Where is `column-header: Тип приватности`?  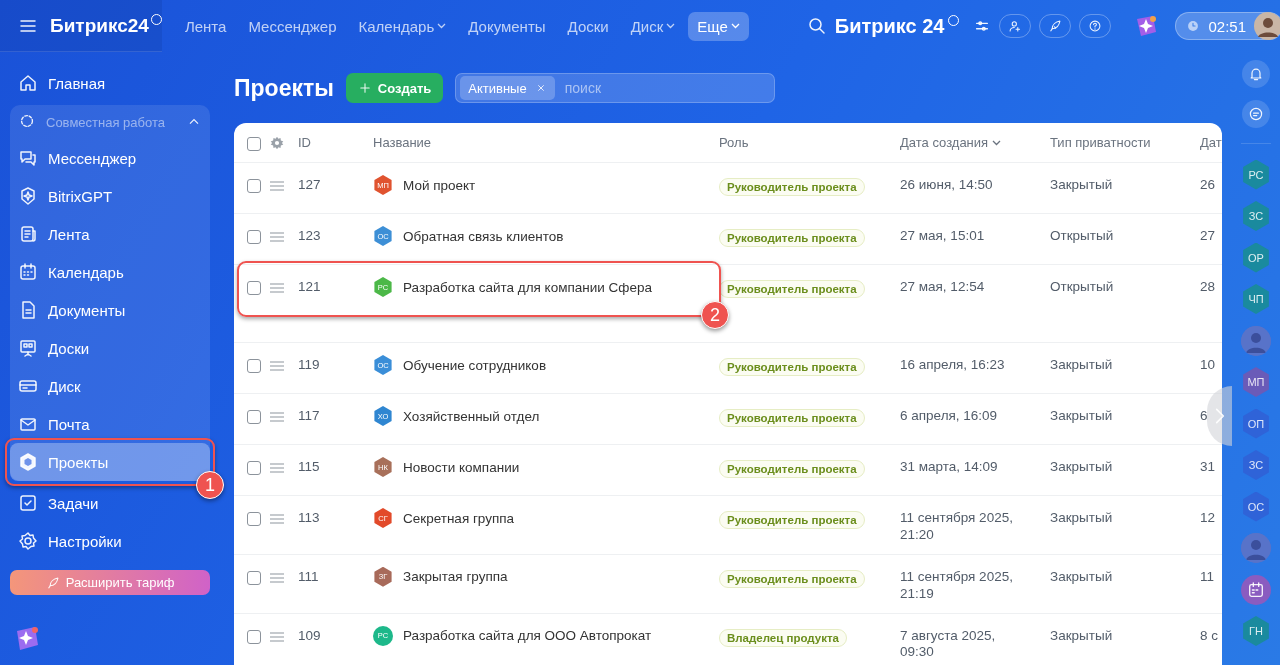 column-header: Тип приватности is located at coordinates (1125, 142).